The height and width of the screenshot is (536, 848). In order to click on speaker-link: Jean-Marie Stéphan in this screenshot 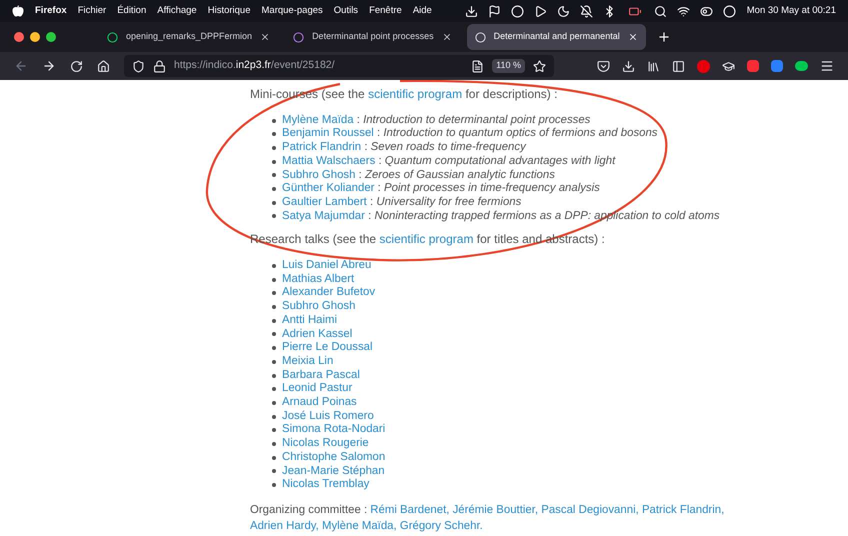, I will do `click(333, 471)`.